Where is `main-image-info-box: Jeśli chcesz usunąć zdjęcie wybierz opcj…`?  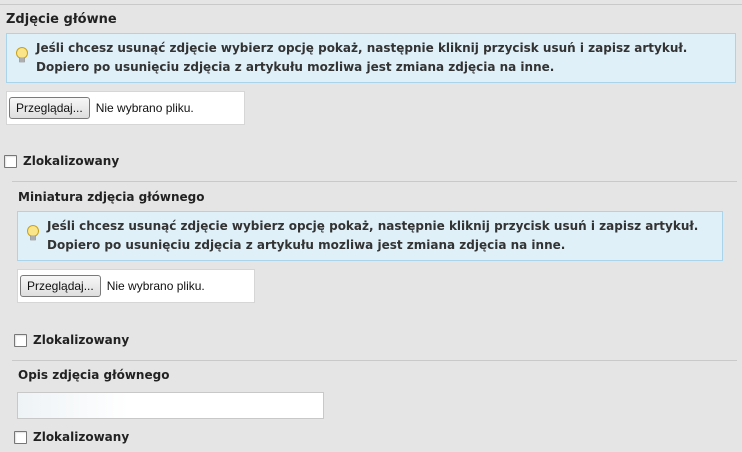
main-image-info-box: Jeśli chcesz usunąć zdjęcie wybierz opcj… is located at coordinates (371, 58).